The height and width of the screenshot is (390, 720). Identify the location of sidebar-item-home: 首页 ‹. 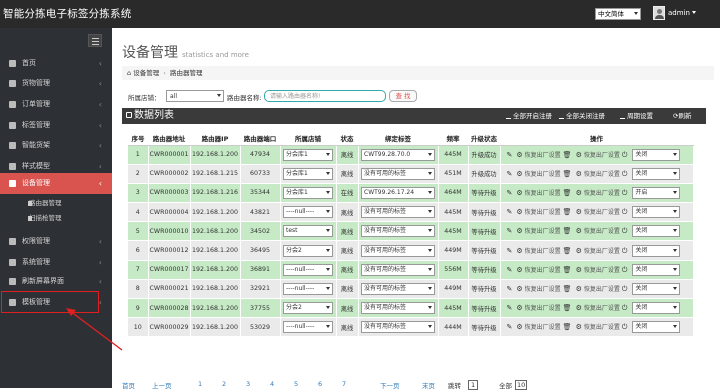
(56, 63).